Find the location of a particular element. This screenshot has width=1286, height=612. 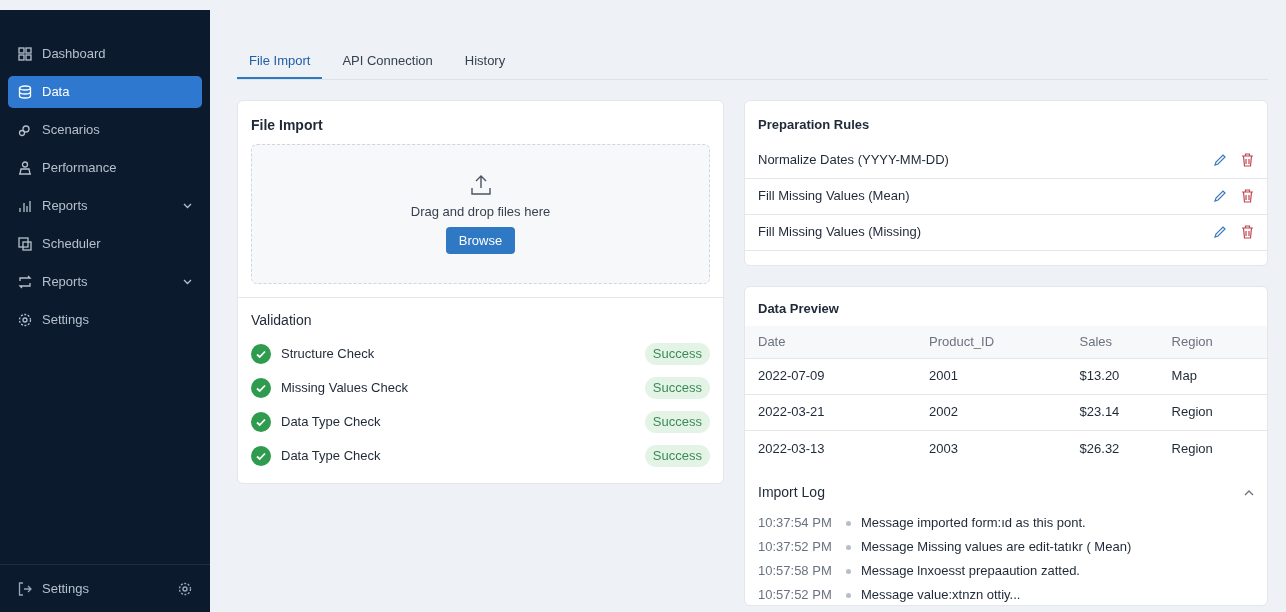

column-header: Region is located at coordinates (1219, 342).